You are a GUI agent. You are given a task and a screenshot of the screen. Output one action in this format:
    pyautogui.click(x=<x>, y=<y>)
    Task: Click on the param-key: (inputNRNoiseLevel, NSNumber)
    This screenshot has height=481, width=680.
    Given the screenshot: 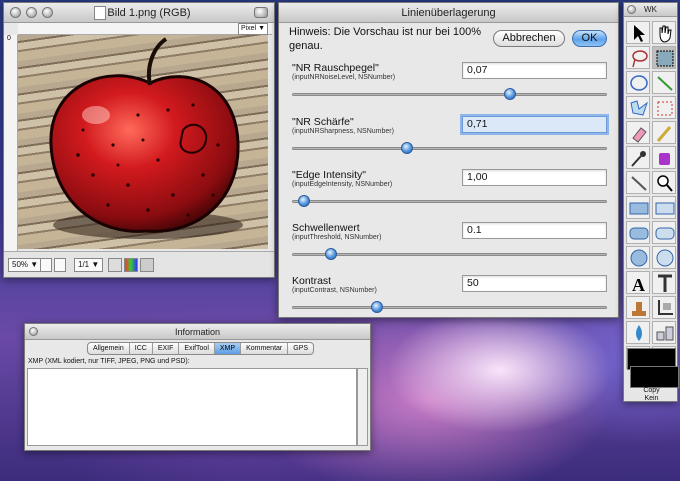 What is the action you would take?
    pyautogui.click(x=344, y=77)
    